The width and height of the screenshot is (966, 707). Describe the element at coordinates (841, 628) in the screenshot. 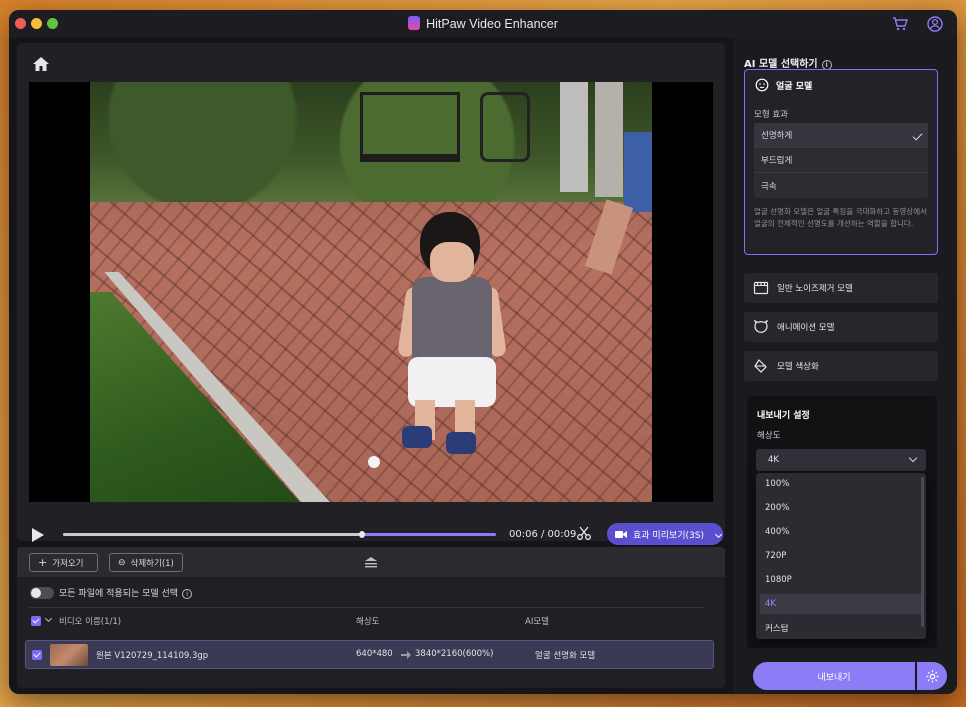

I see `resolution-option: 커스텀` at that location.